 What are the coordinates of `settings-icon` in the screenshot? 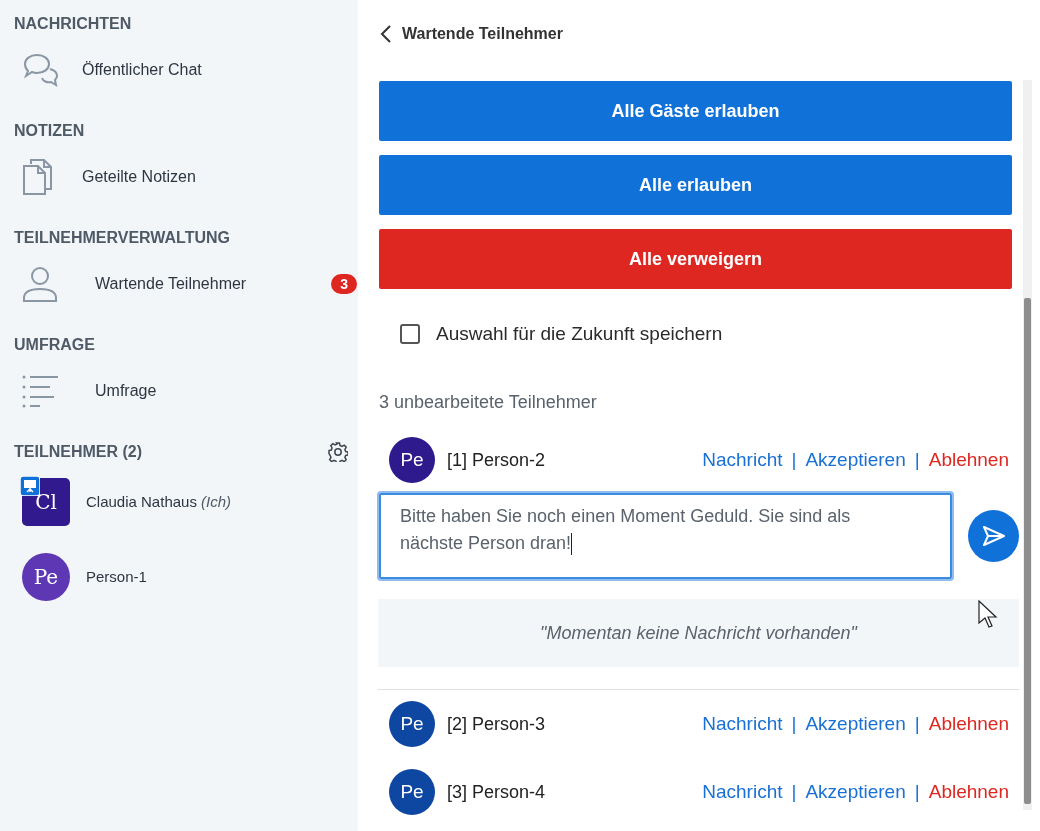 It's located at (338, 452).